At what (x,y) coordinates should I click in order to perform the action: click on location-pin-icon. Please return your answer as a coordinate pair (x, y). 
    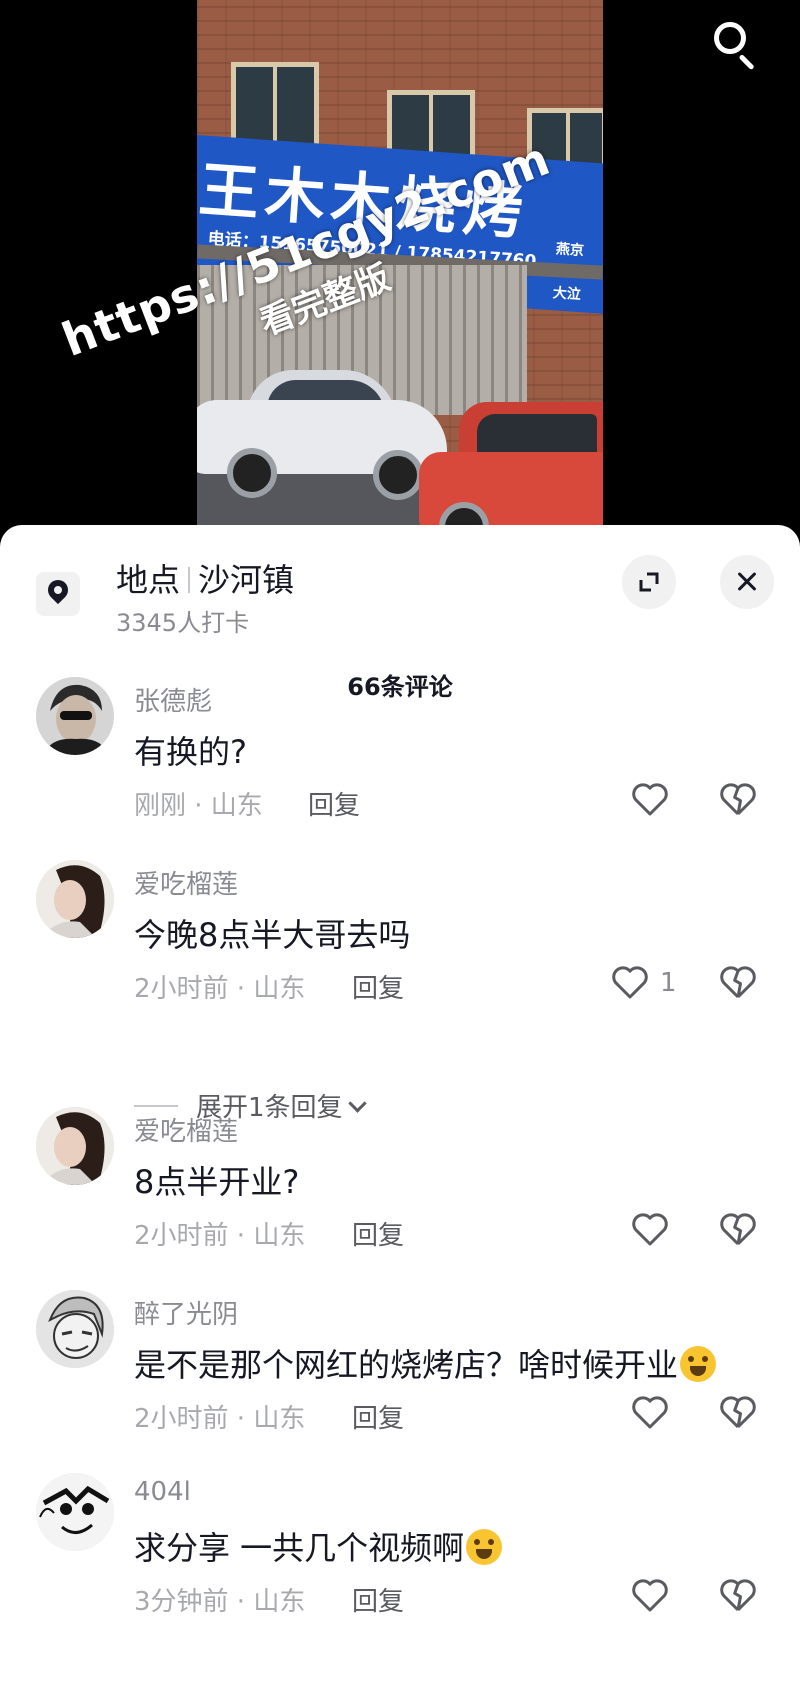
    Looking at the image, I should click on (58, 594).